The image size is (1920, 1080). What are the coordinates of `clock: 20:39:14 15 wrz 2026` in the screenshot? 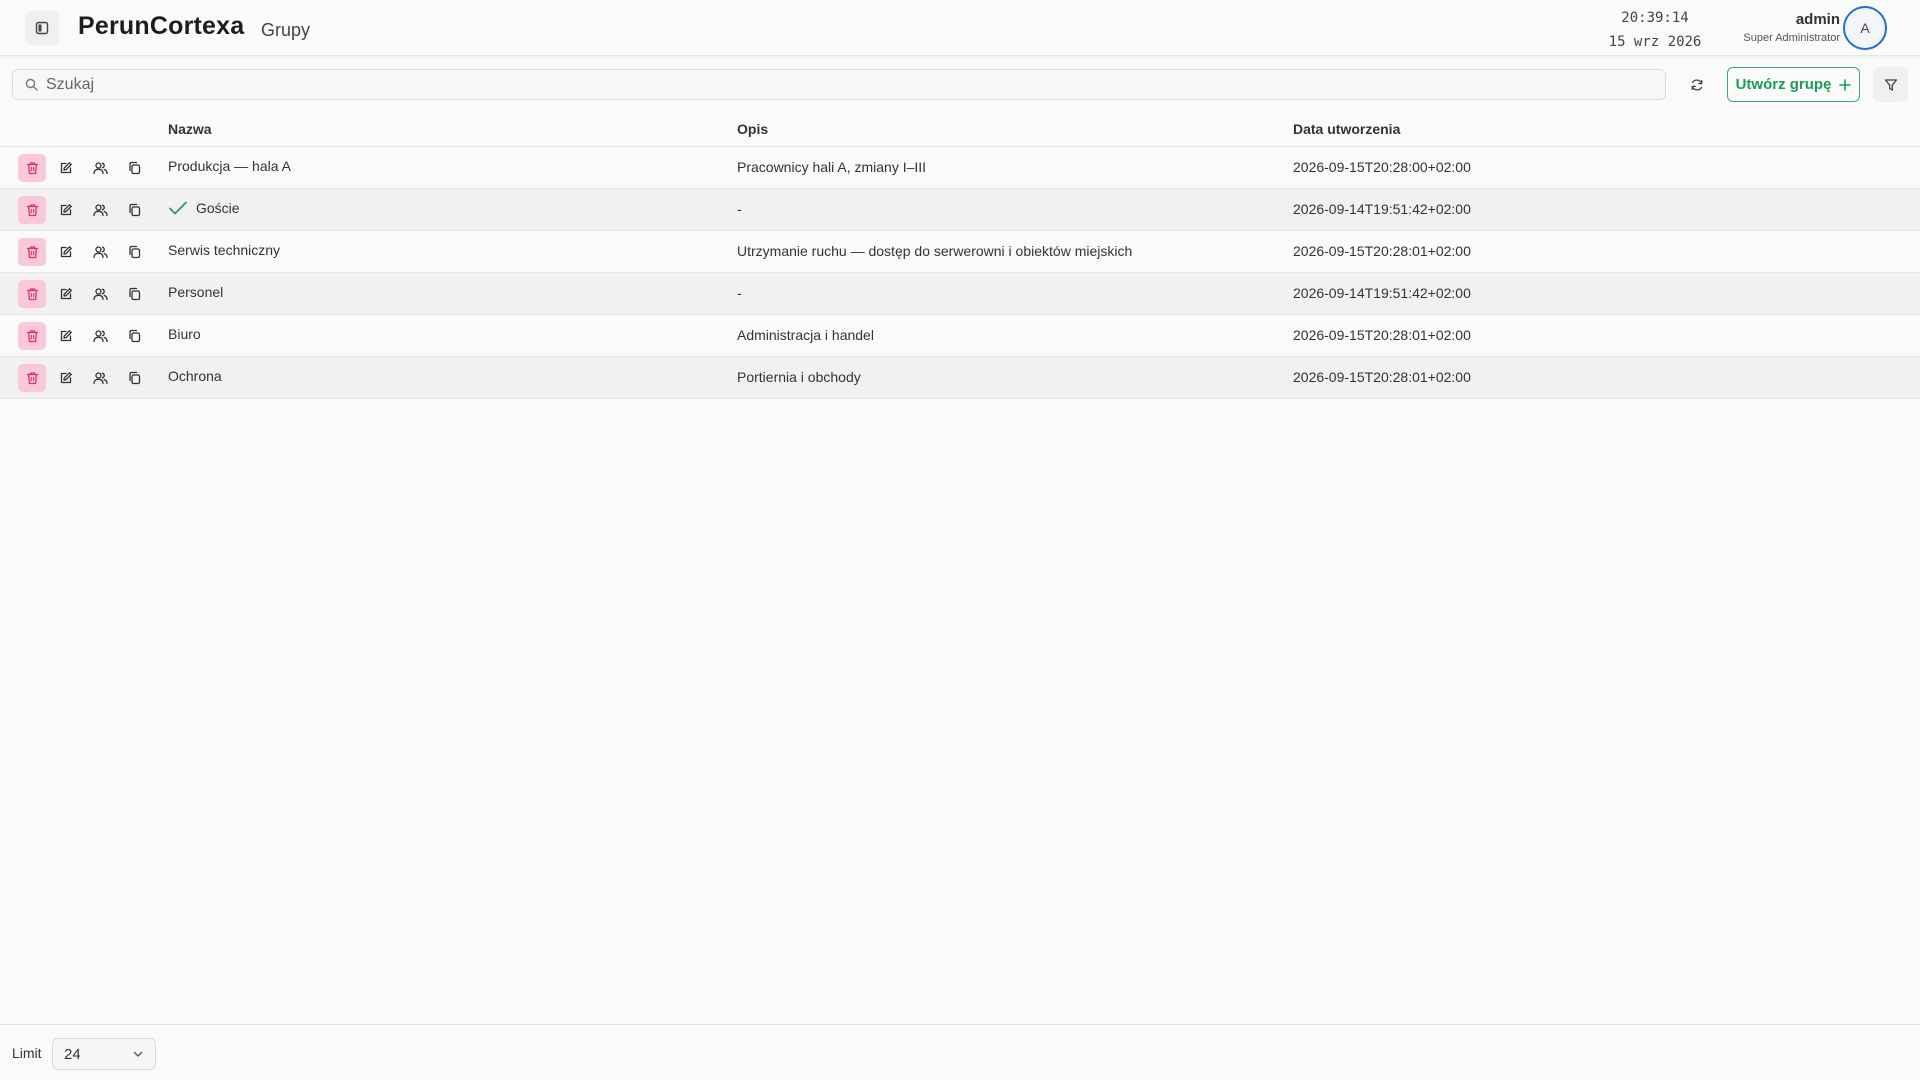 It's located at (1655, 30).